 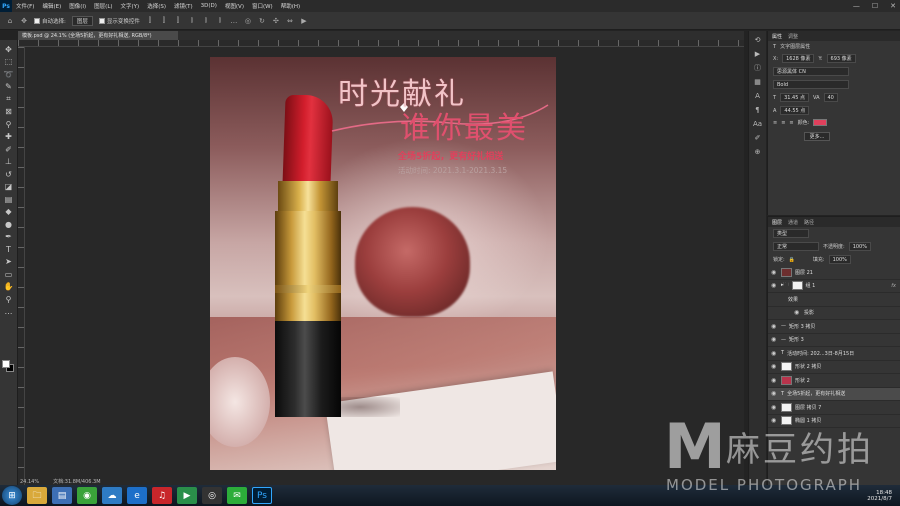 I want to click on layer-row: 效果, so click(x=834, y=300).